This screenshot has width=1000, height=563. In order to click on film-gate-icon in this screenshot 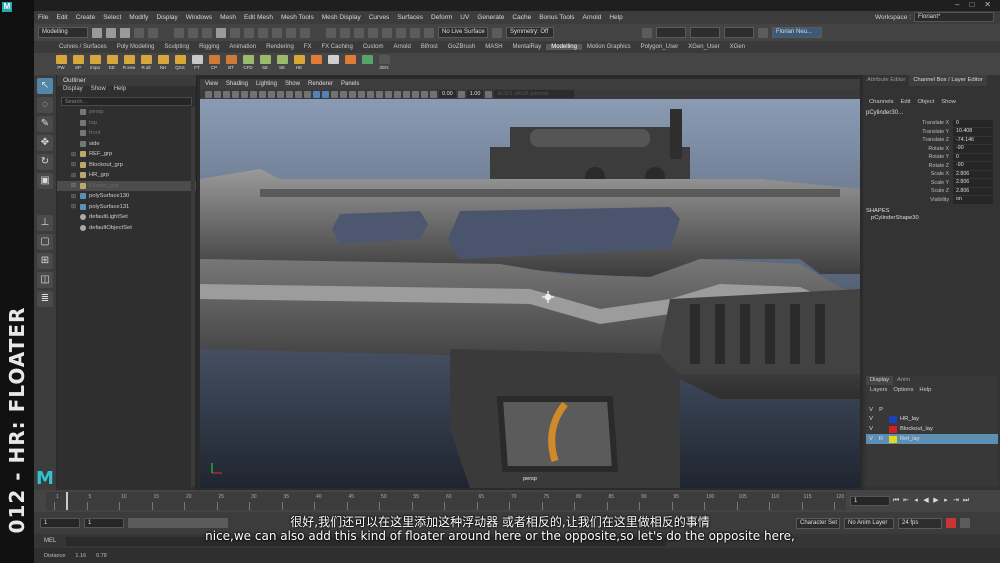, I will do `click(262, 94)`.